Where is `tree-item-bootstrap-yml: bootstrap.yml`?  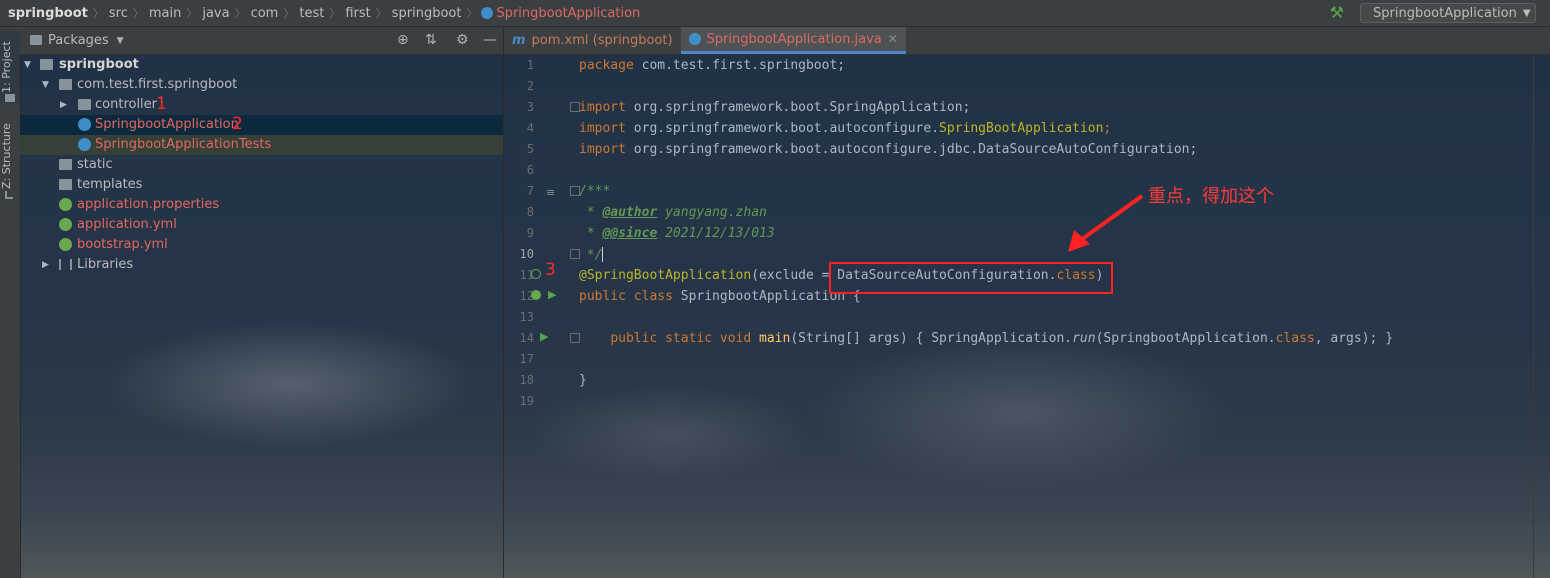 tree-item-bootstrap-yml: bootstrap.yml is located at coordinates (261, 245).